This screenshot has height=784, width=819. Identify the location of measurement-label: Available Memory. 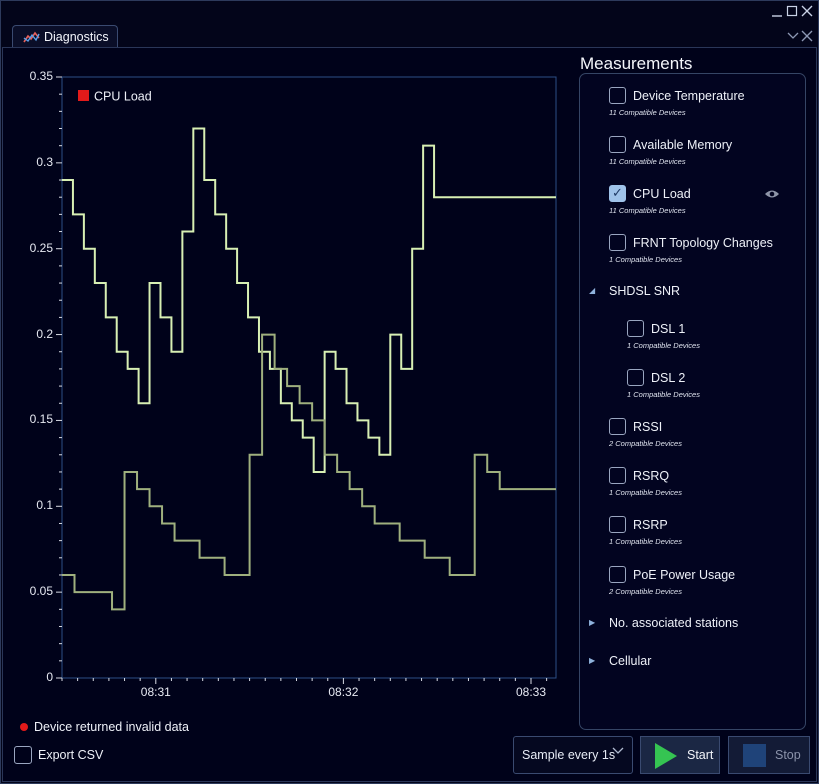
(683, 145).